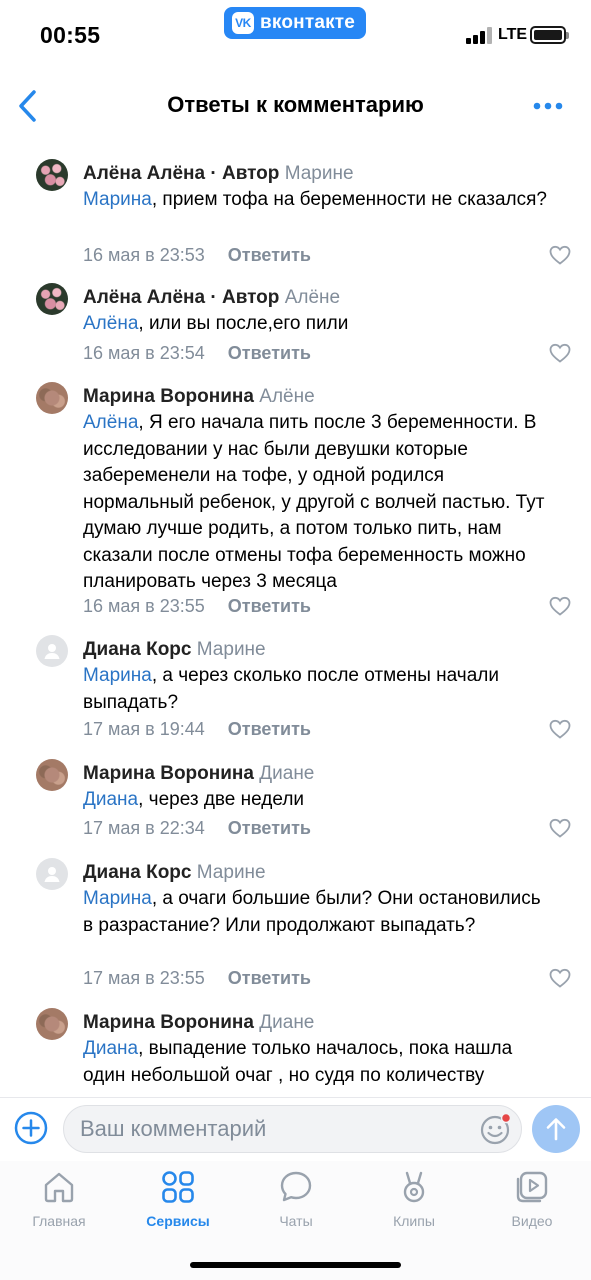 This screenshot has height=1280, width=591. I want to click on vk-badge-label: вконтакте, so click(308, 22).